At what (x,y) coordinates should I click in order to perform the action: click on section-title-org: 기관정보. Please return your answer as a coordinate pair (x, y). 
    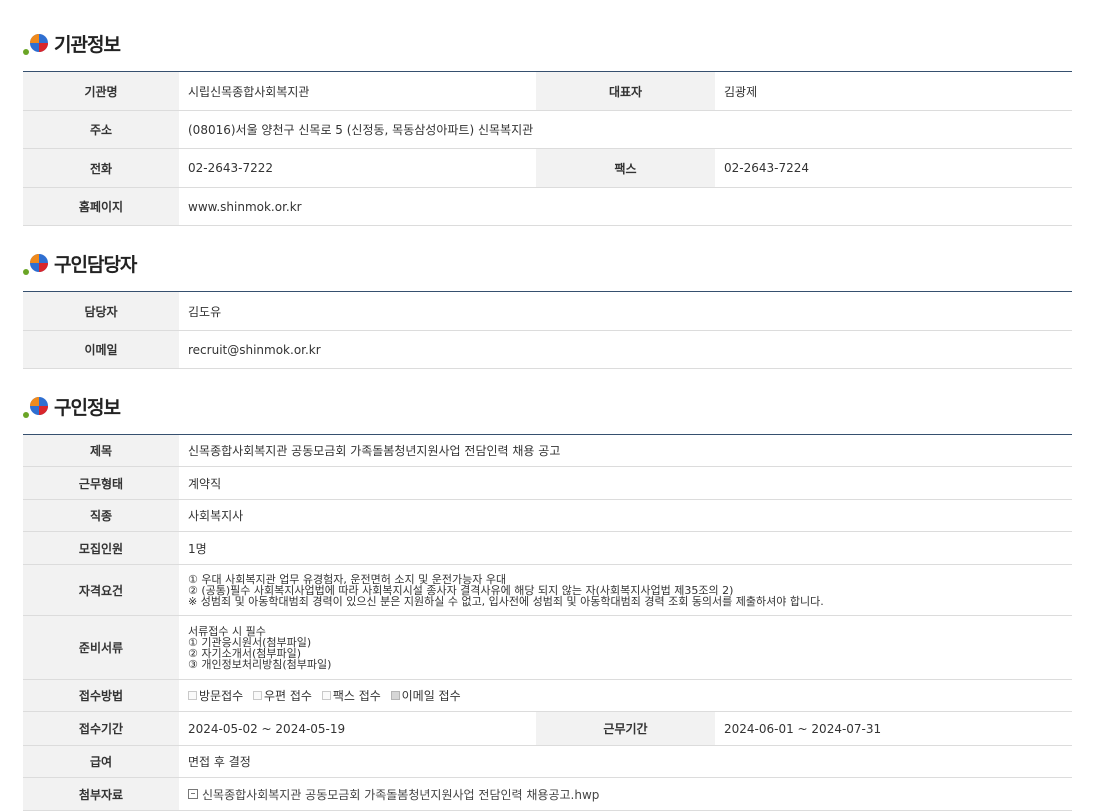
    Looking at the image, I should click on (71, 43).